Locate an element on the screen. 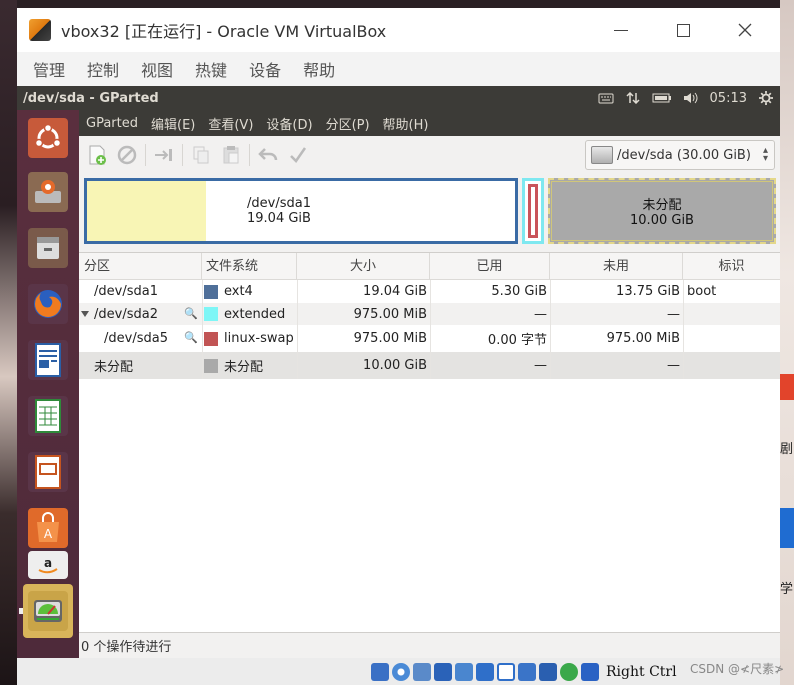  minimize-icon is located at coordinates (621, 30).